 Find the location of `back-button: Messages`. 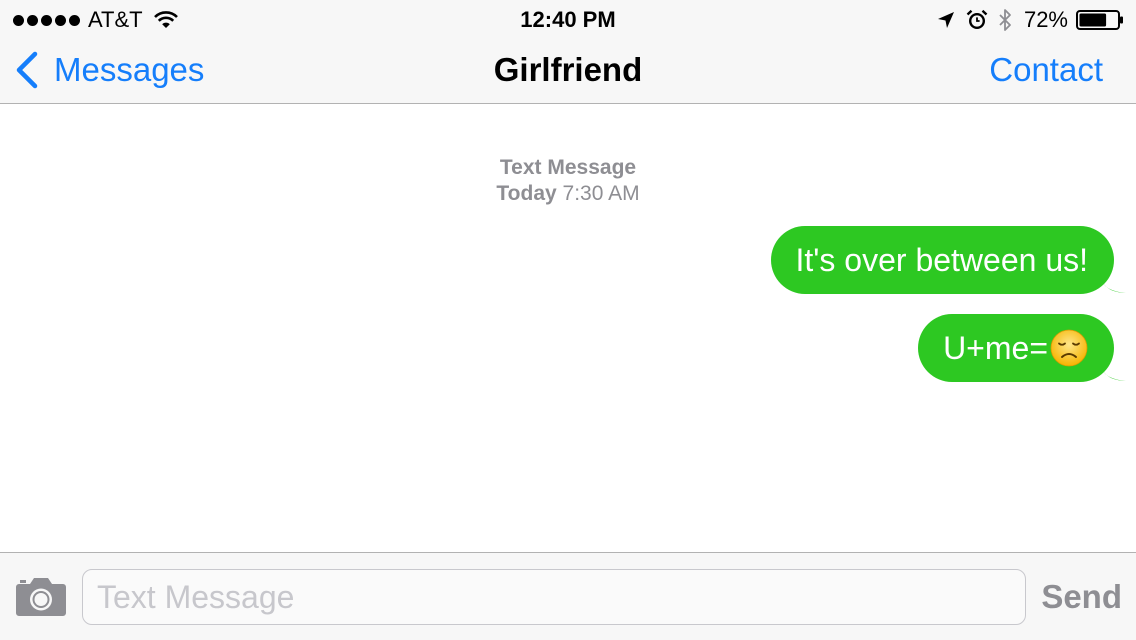

back-button: Messages is located at coordinates (109, 70).